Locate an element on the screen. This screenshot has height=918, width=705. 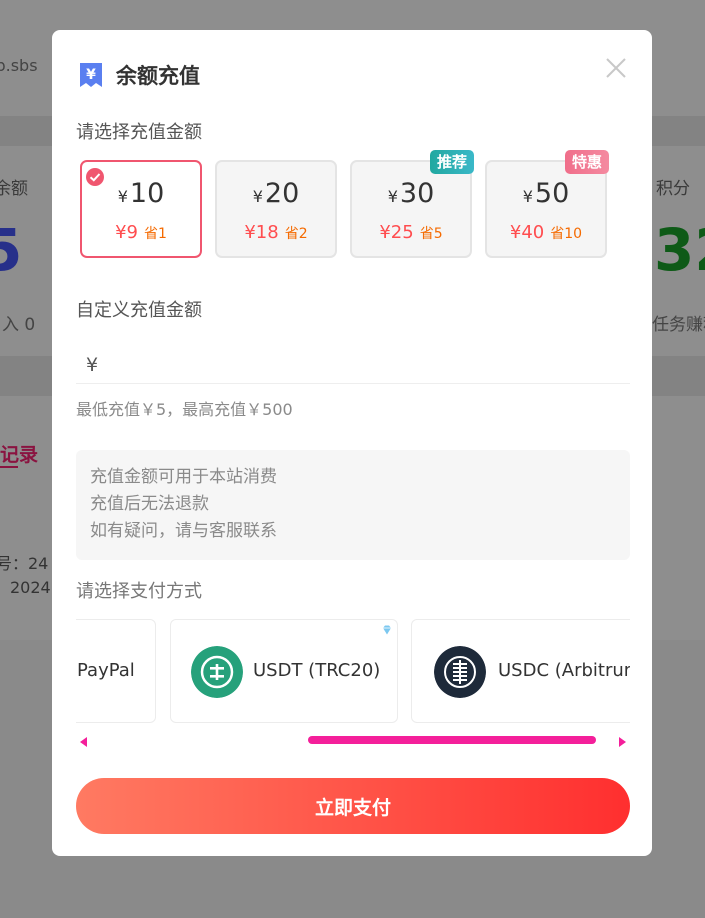
amount-number: 10 is located at coordinates (147, 193).